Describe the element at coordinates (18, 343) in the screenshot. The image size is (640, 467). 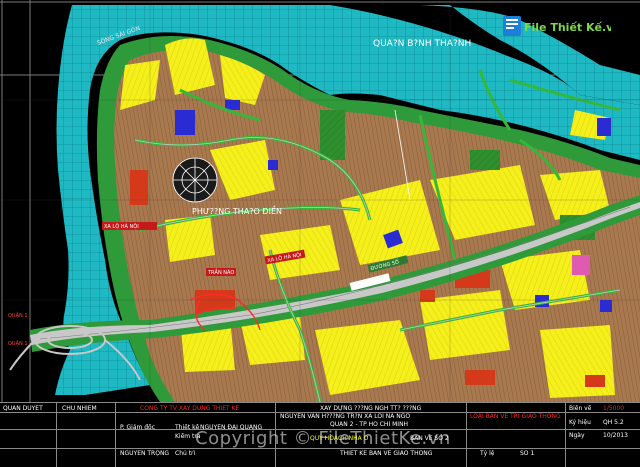
I see `road-label-6: QUẬN 1` at that location.